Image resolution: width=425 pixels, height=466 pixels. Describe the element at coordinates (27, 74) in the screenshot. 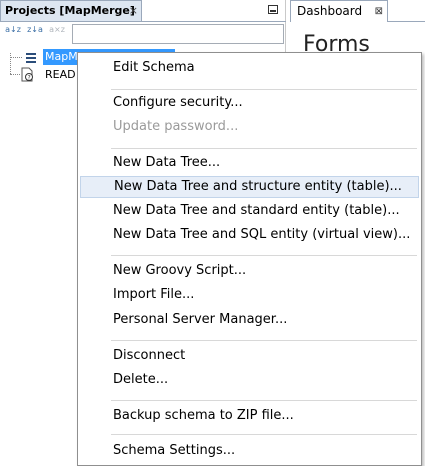

I see `document-icon: ?` at that location.